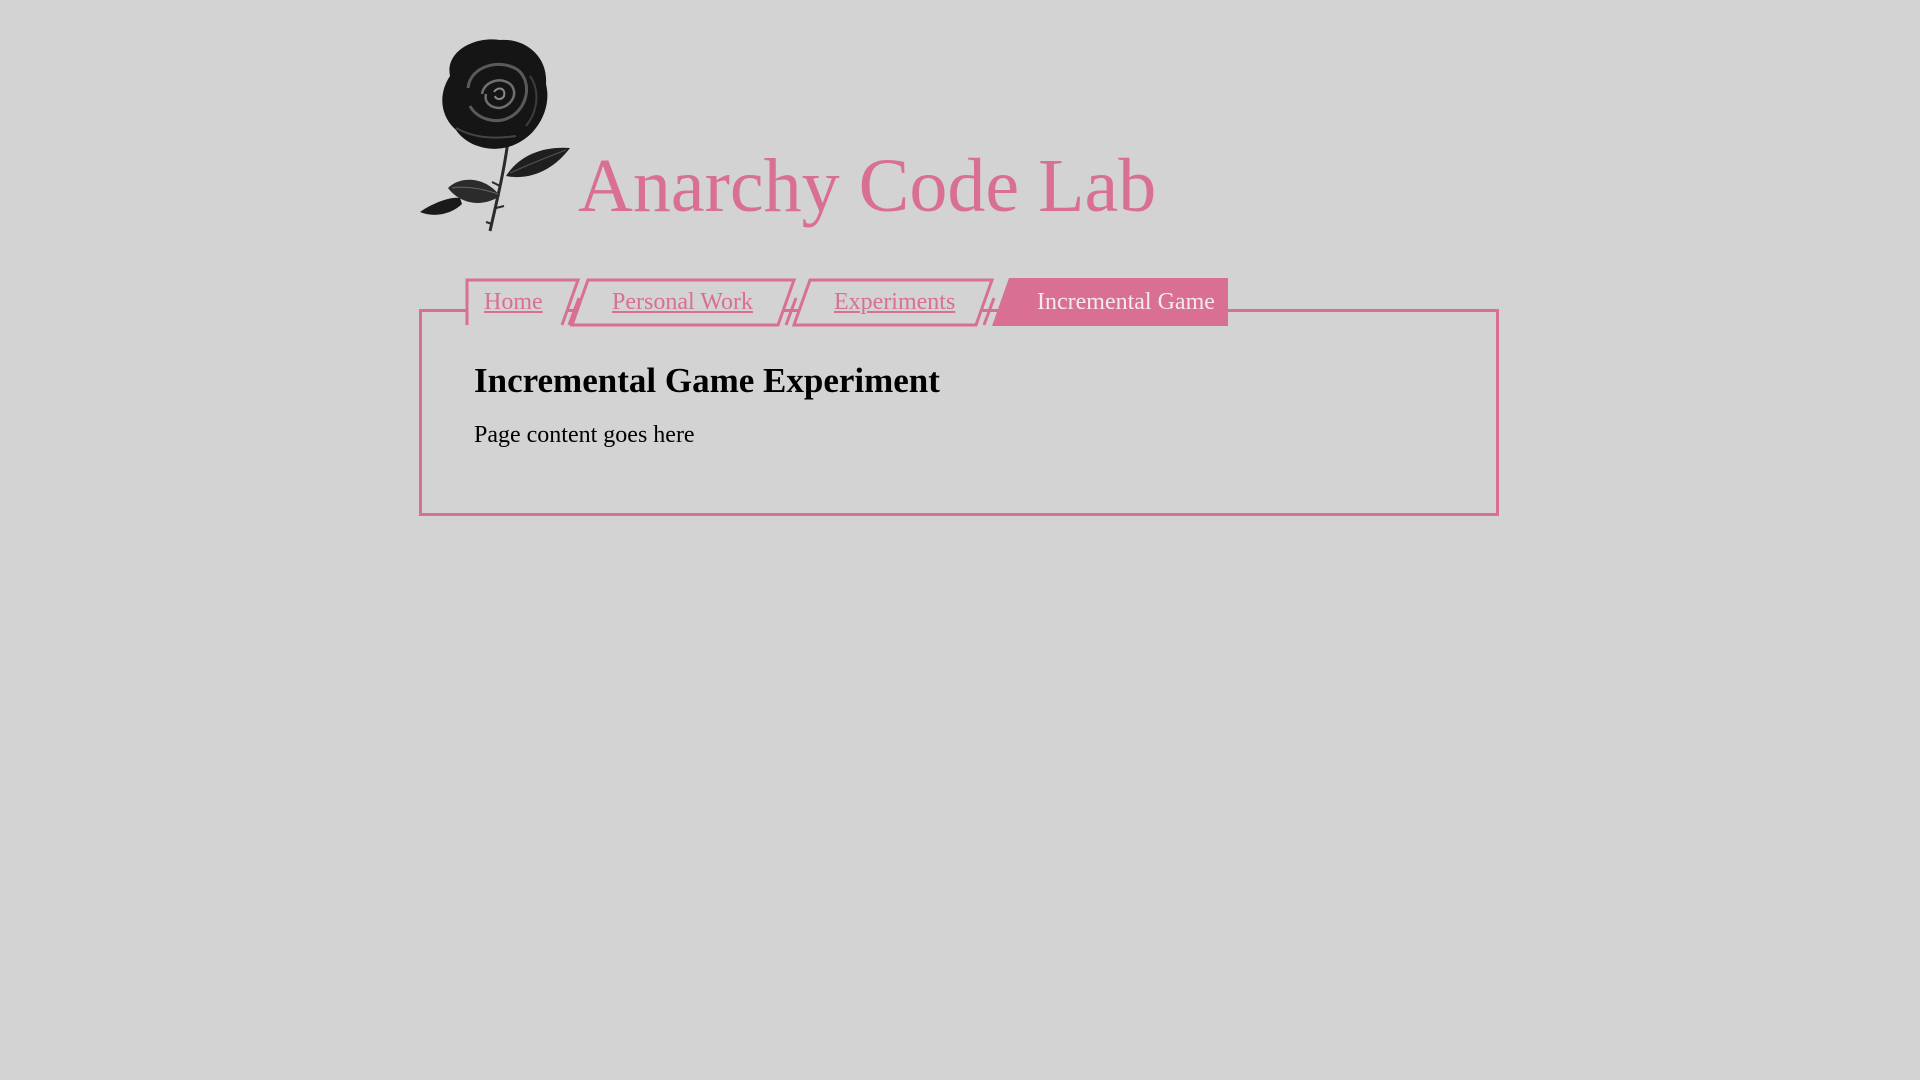 The image size is (1920, 1080). I want to click on tab-personal-work: Personal Work, so click(684, 302).